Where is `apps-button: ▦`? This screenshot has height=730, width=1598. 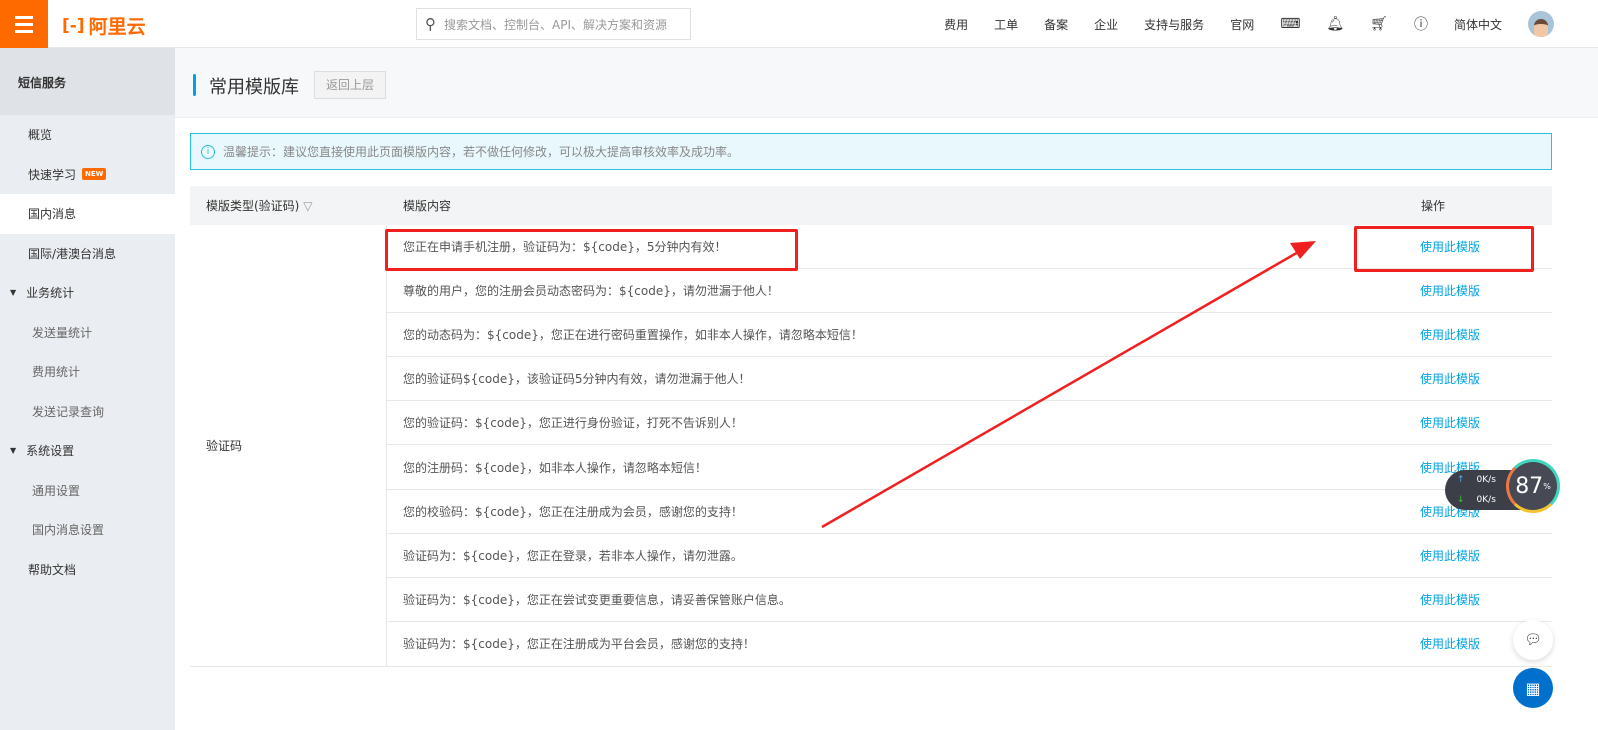
apps-button: ▦ is located at coordinates (1533, 688).